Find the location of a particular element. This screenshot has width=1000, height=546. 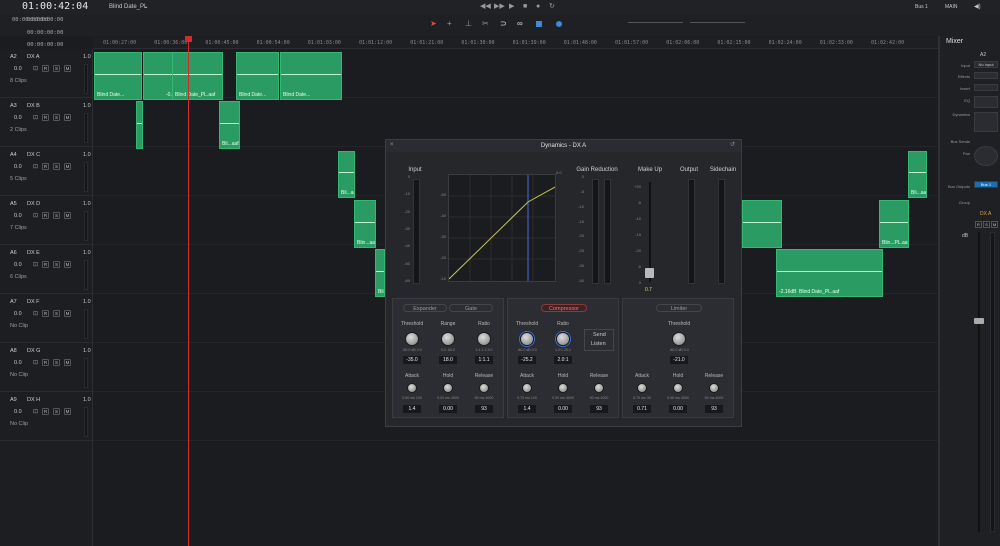

track-header-a4: A4 DX C 1.0 0.0 ⊡ R S M 5 Clips is located at coordinates (46, 171).